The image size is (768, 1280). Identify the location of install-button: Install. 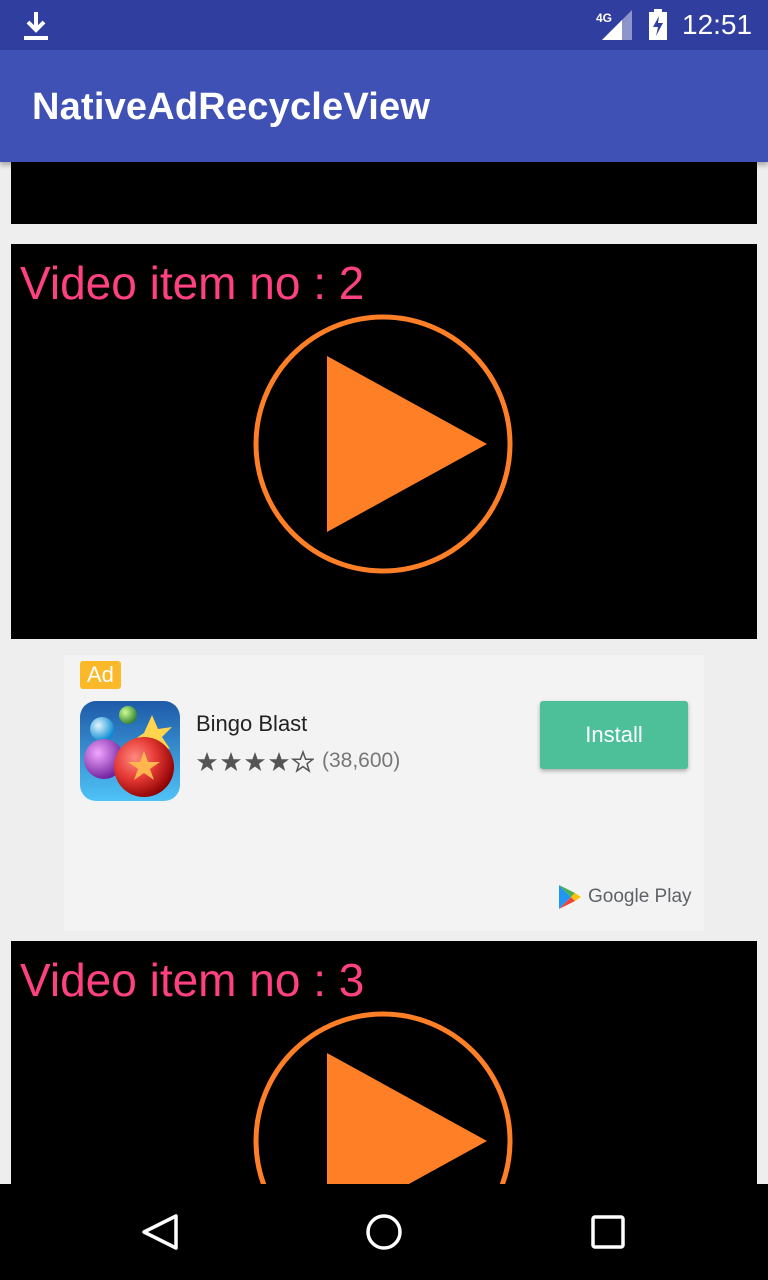
(614, 735).